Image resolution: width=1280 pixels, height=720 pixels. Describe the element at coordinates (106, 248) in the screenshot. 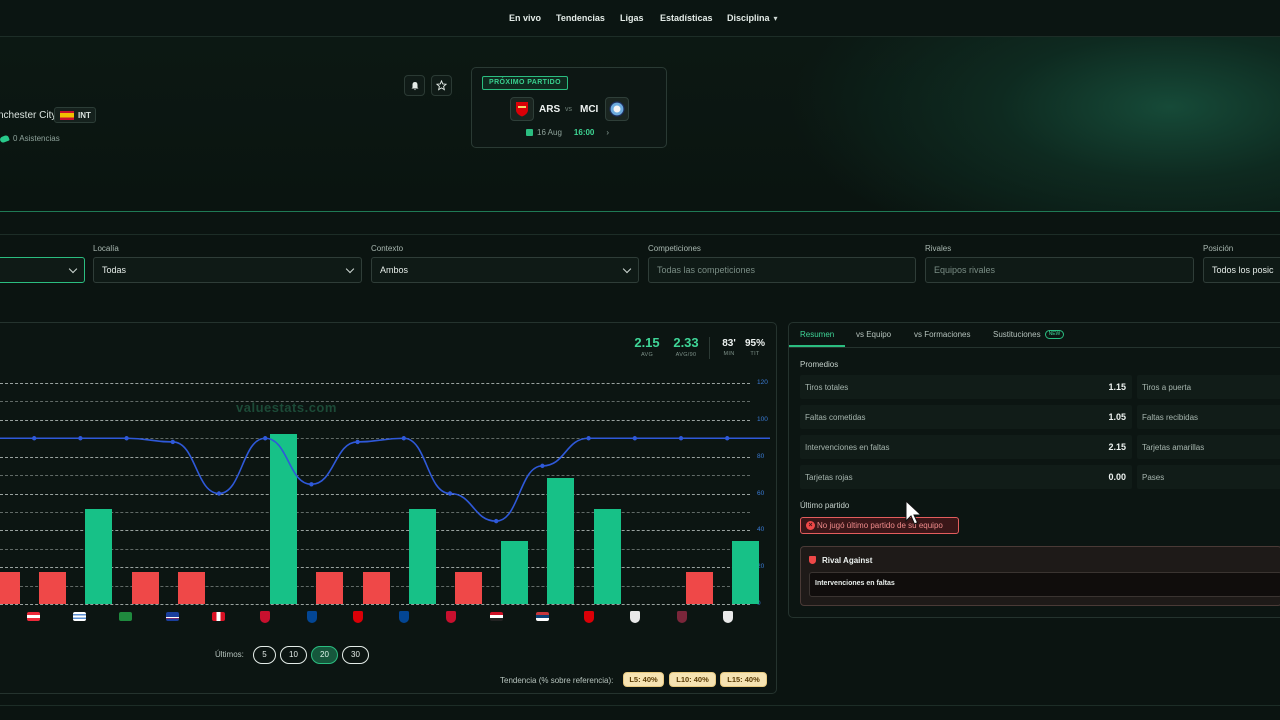

I see `filter-label-localia: Localía` at that location.